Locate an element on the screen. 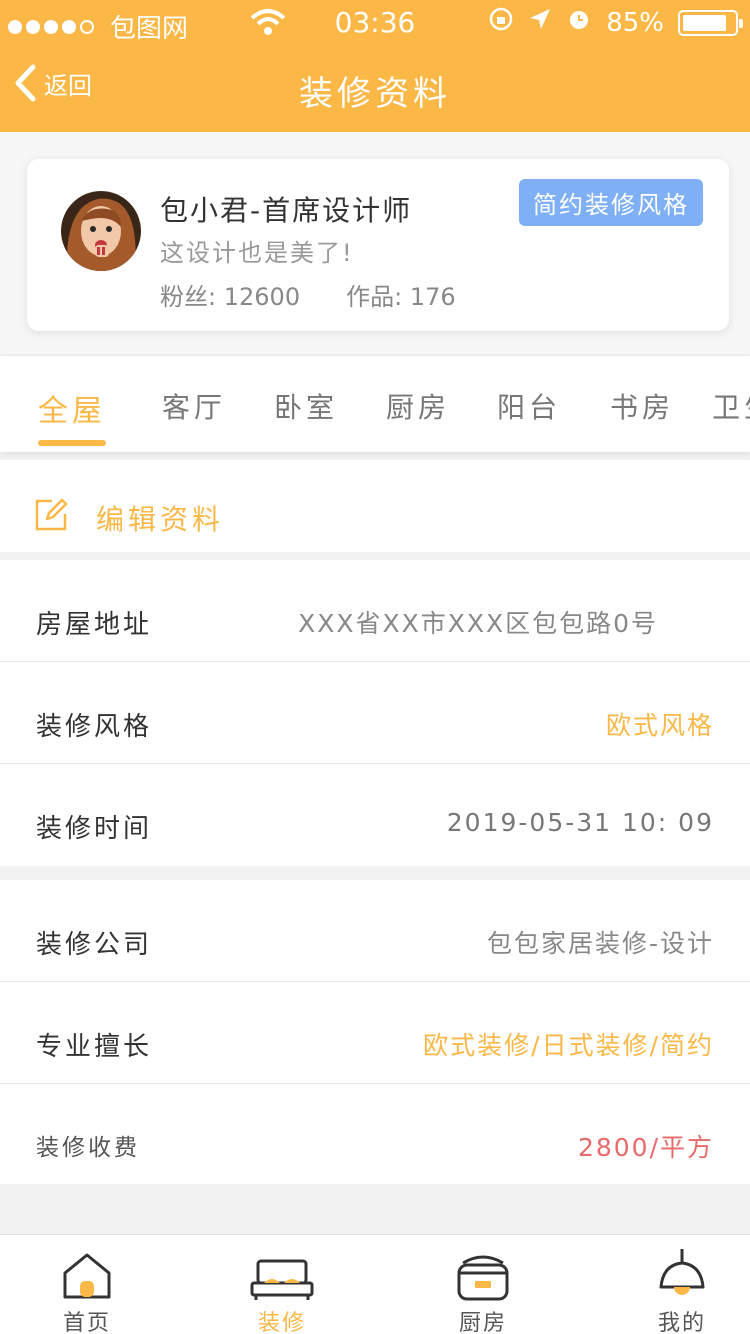 The width and height of the screenshot is (750, 1334). nav-bar: 返回 装修资料 is located at coordinates (375, 90).